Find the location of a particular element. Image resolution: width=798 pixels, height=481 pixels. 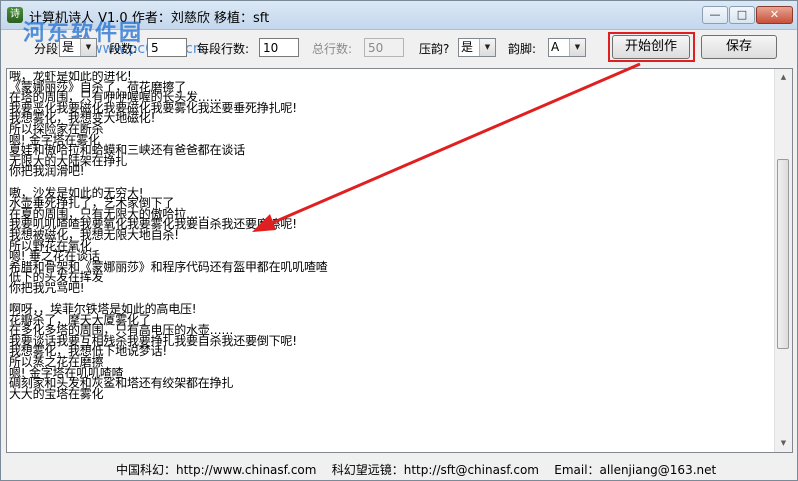

segment-select-value: 是 is located at coordinates (68, 47).